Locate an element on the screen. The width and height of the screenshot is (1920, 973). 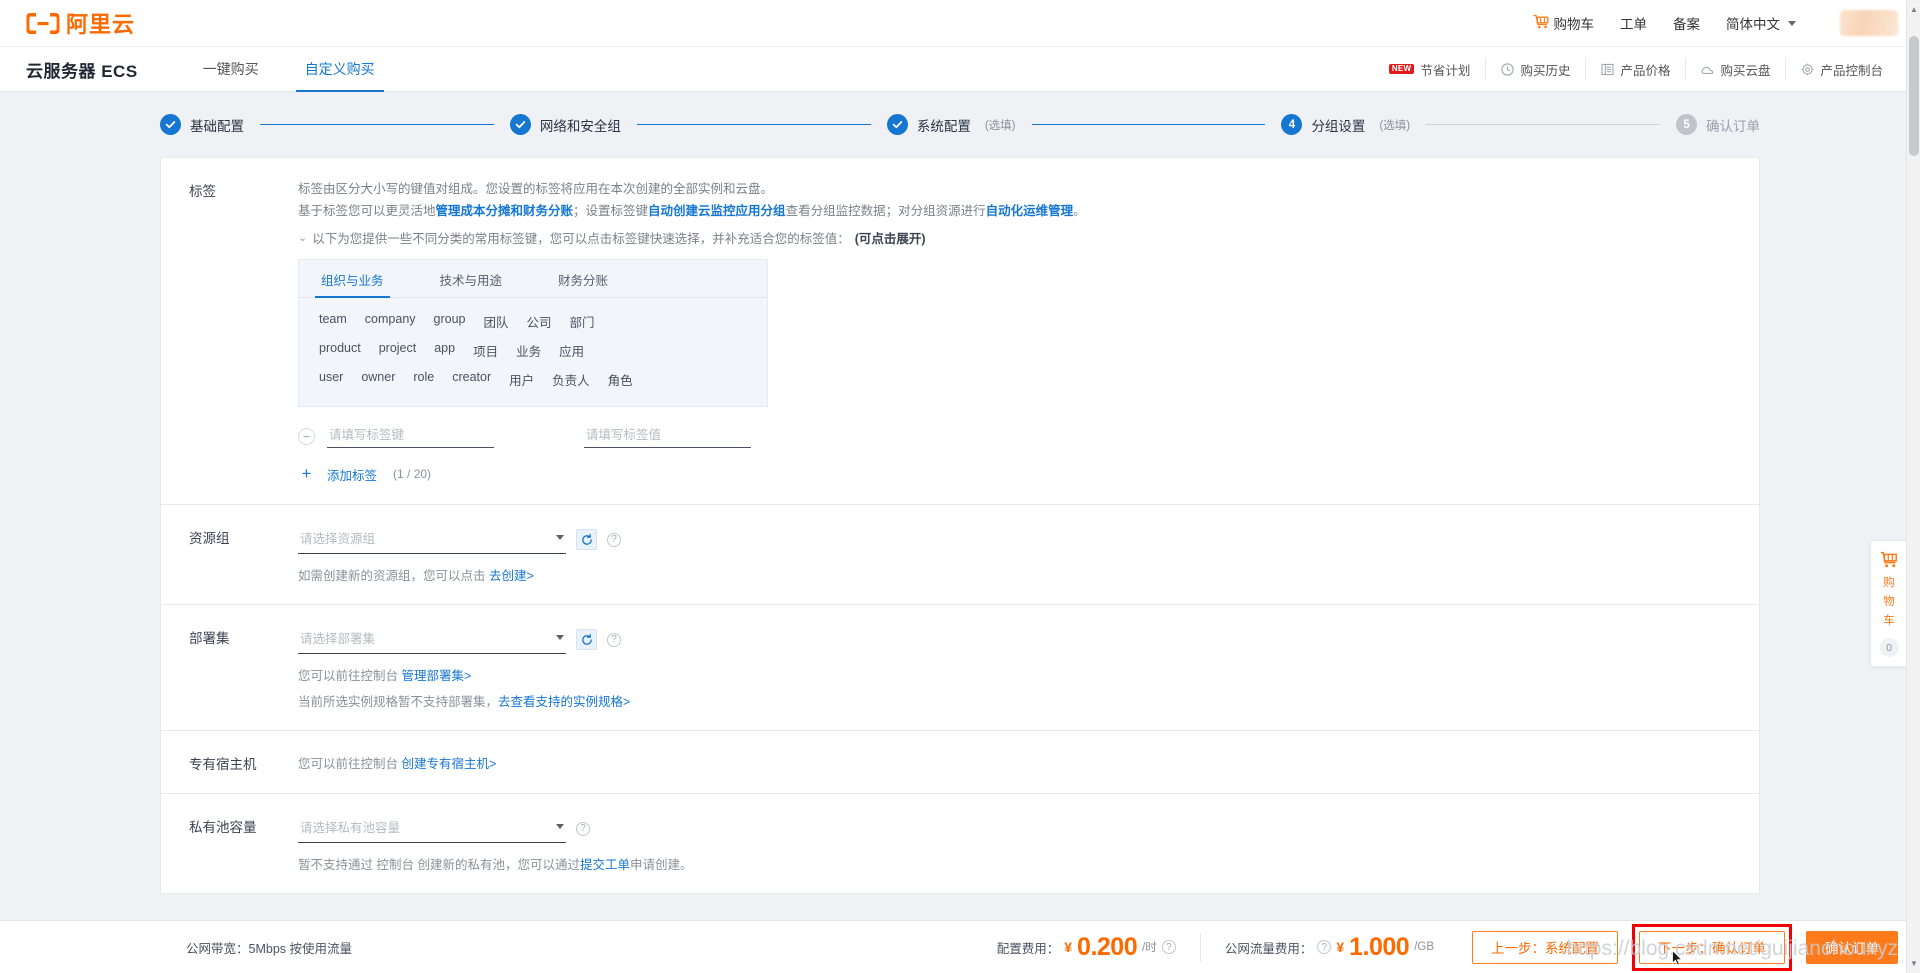
tag-chip: team is located at coordinates (333, 321).